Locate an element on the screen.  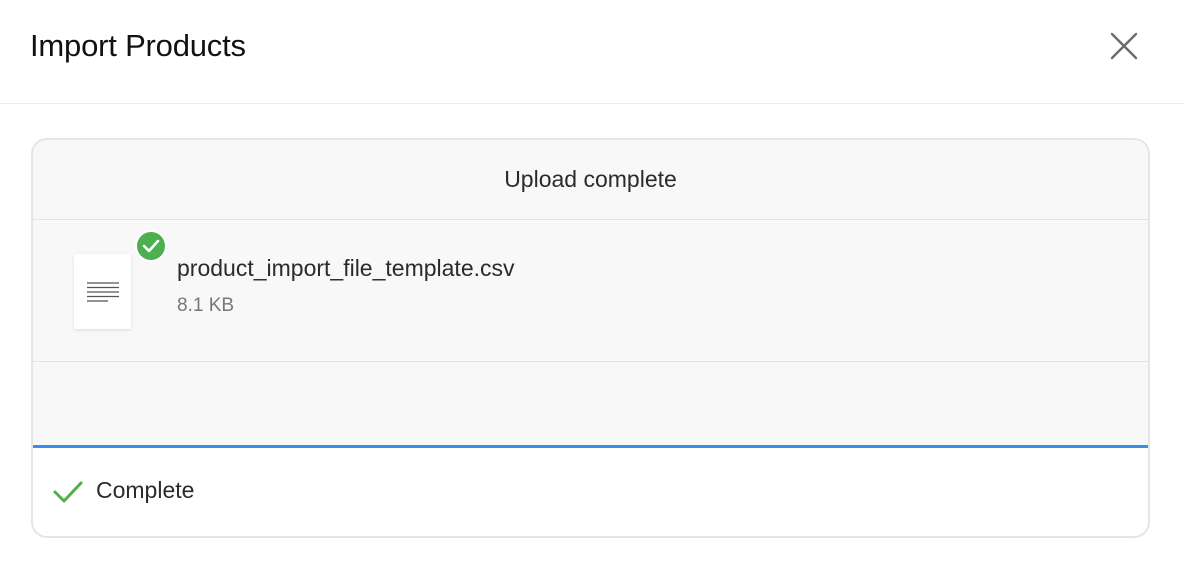
upload-status-title: Upload complete is located at coordinates (590, 179).